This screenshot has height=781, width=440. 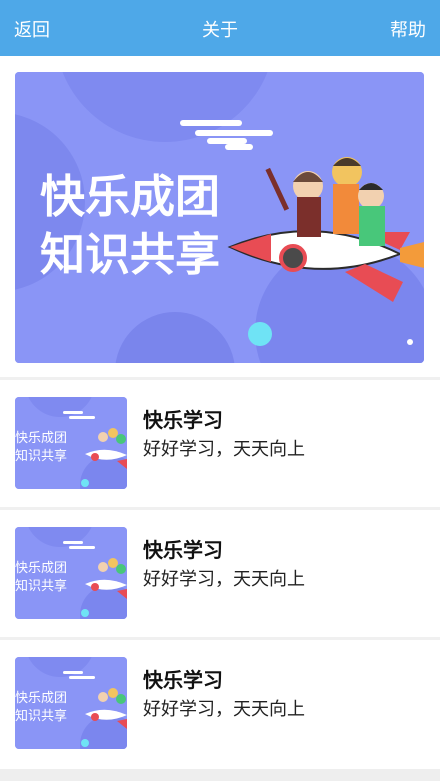 I want to click on page-title: 关于, so click(x=220, y=30).